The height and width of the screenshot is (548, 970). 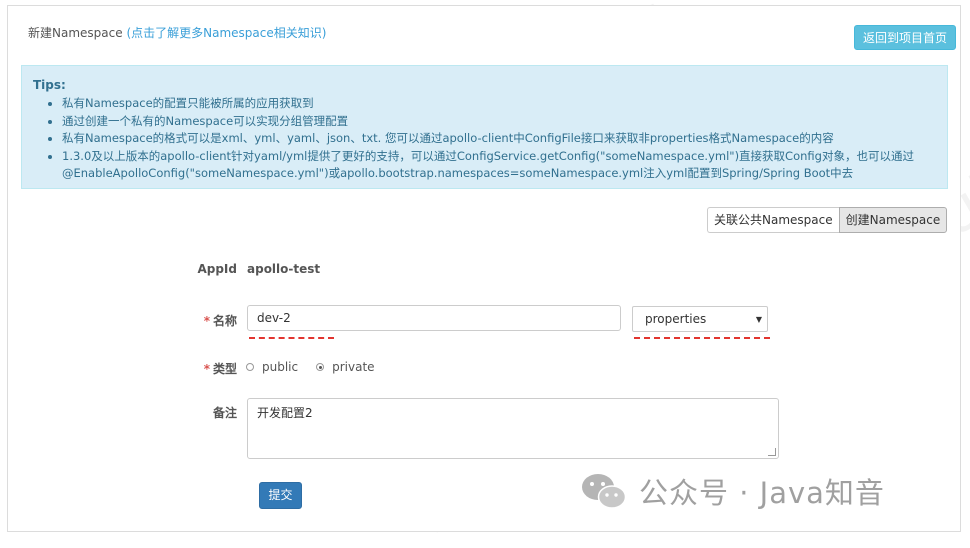 I want to click on tips-title: Tips:, so click(x=49, y=85).